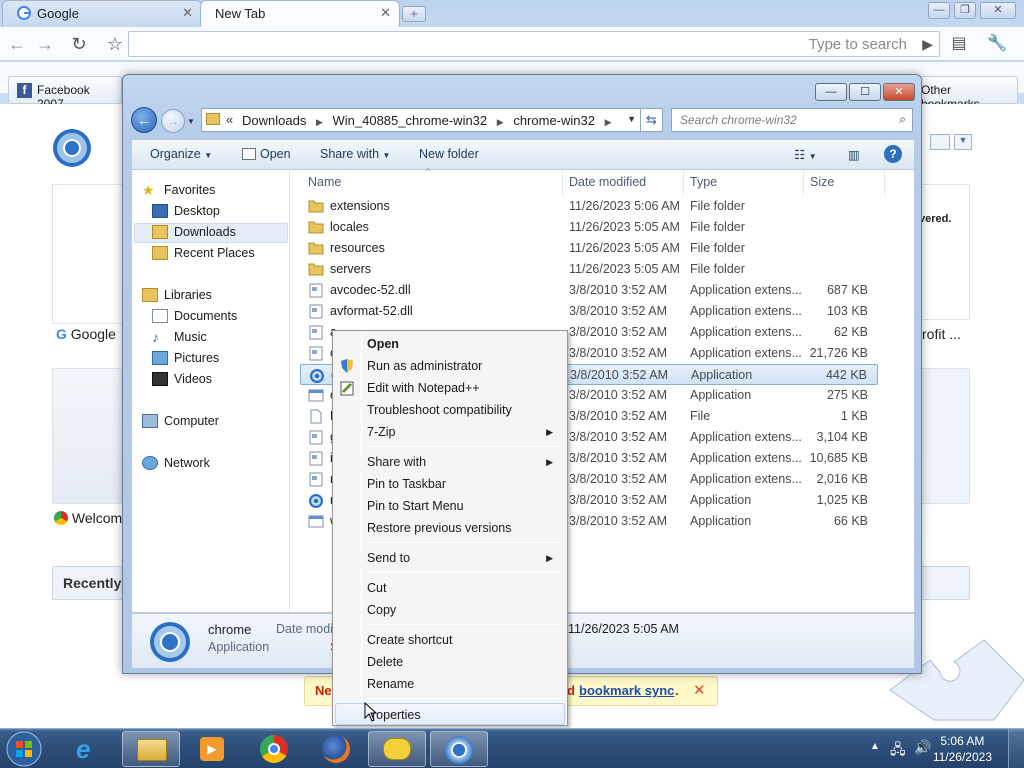 This screenshot has height=768, width=1024. What do you see at coordinates (631, 119) in the screenshot?
I see `address-dropdown-icon: ▼` at bounding box center [631, 119].